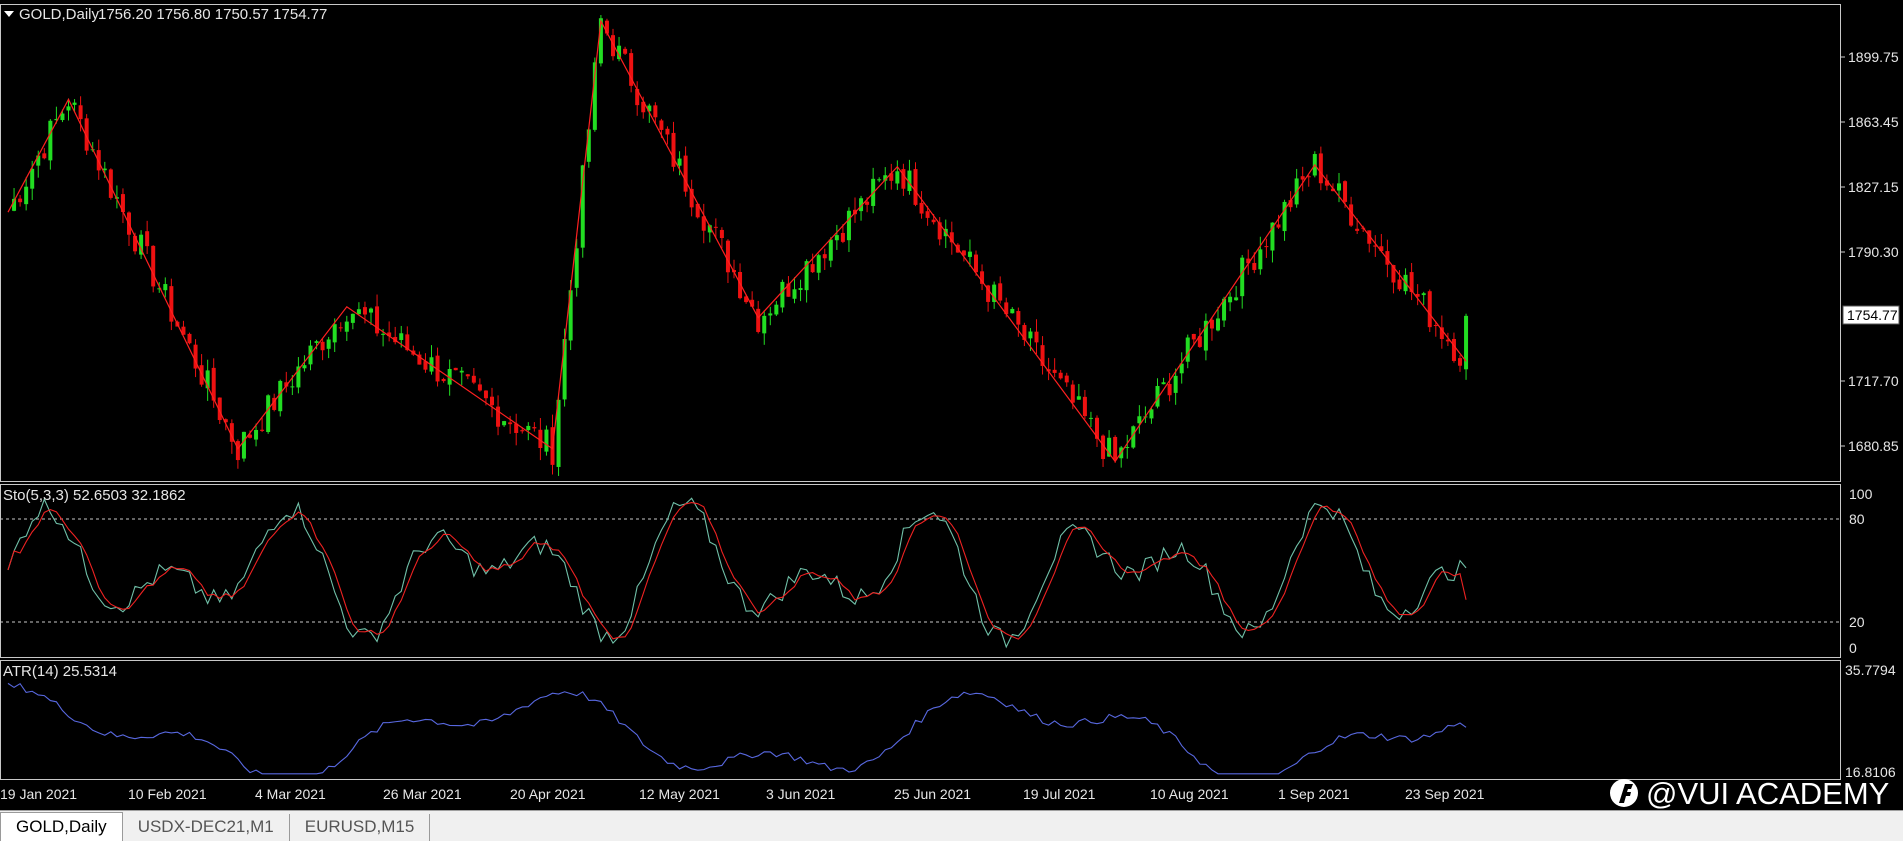  I want to click on symbol-label: GOLD,Daily, so click(59, 14).